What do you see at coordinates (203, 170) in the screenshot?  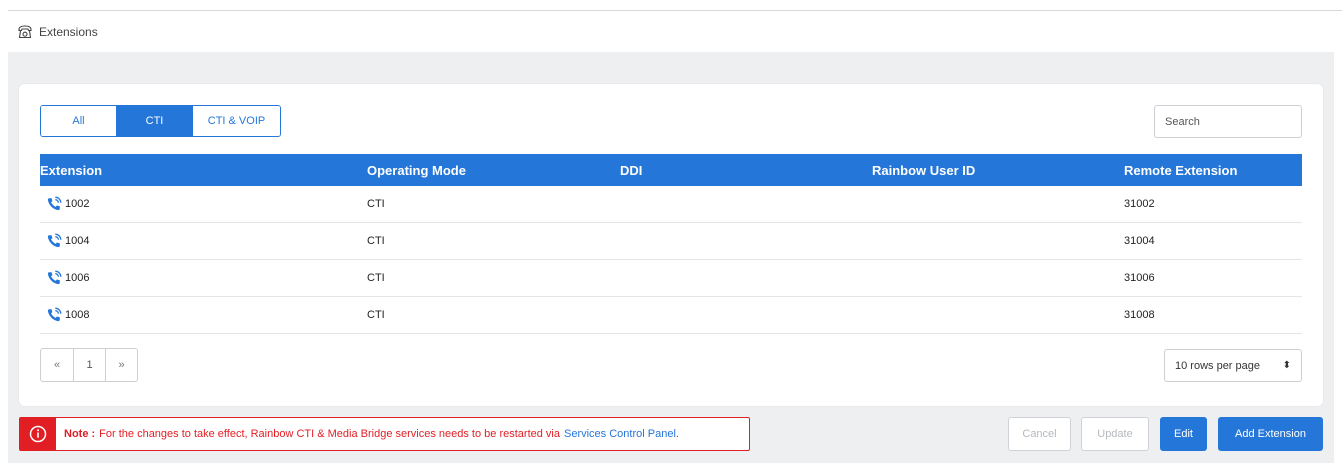 I see `column-header-extension: Extension` at bounding box center [203, 170].